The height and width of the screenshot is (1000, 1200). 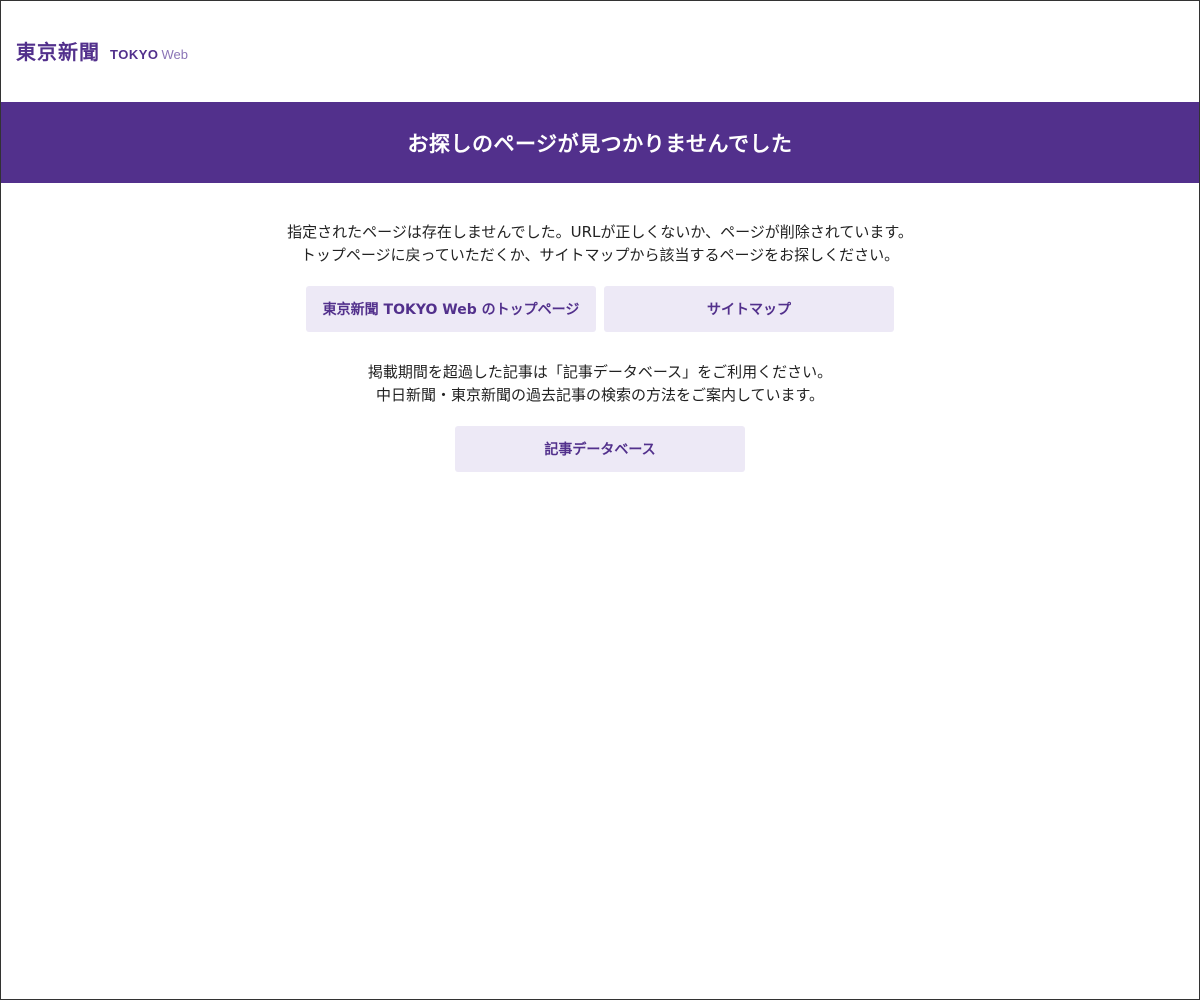 What do you see at coordinates (451, 309) in the screenshot?
I see `top-page-button: 東京新聞 TOKYO Web のトップページ` at bounding box center [451, 309].